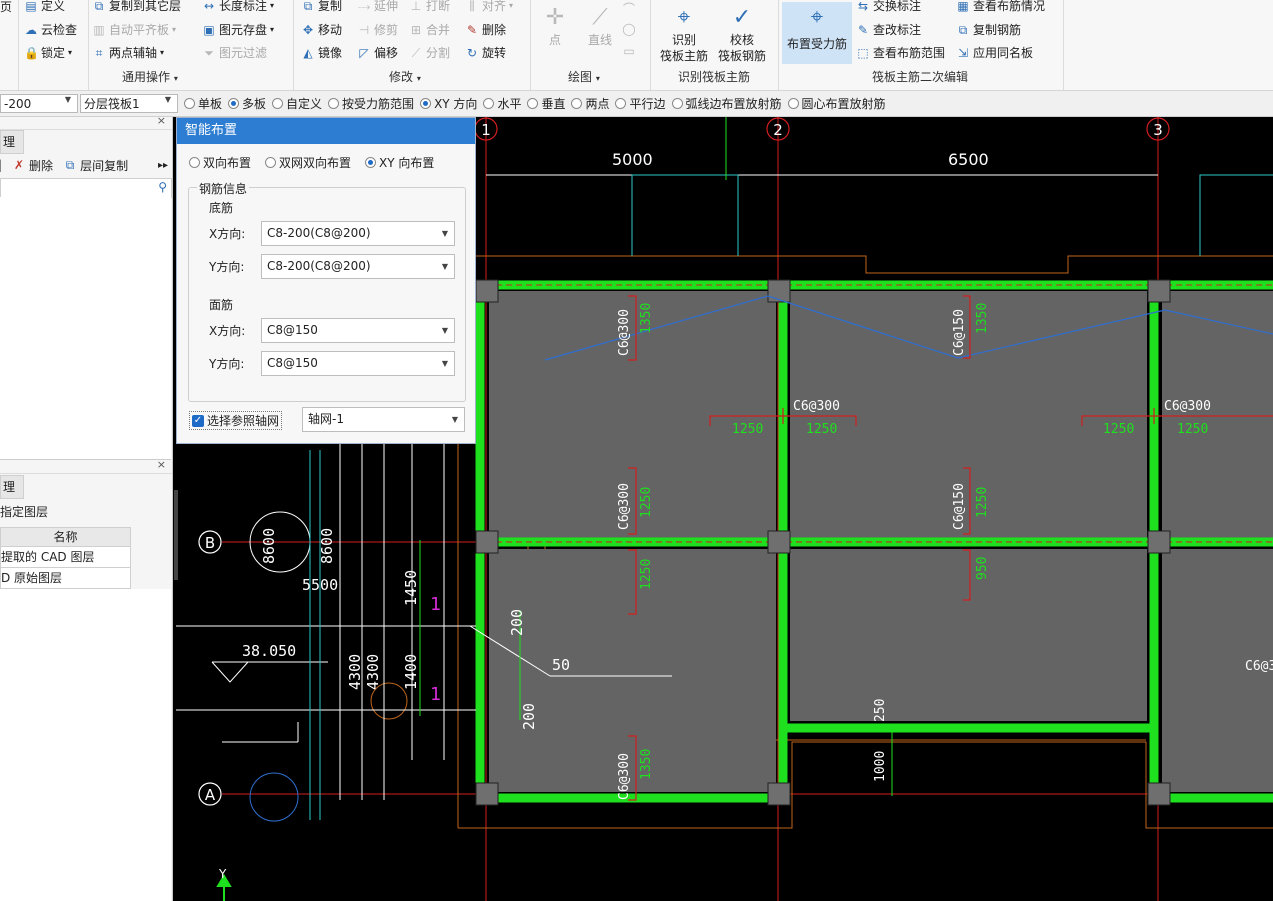  I want to click on copy-rebar-icon: ⧉, so click(963, 29).